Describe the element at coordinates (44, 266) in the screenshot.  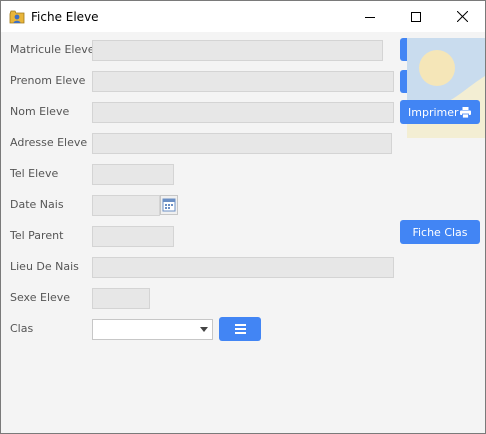
I see `lieu-de-nais-label: Lieu De Nais` at that location.